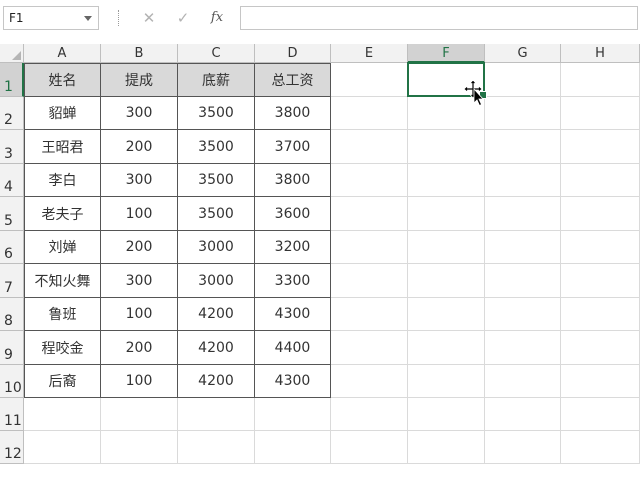 The height and width of the screenshot is (480, 640). Describe the element at coordinates (62, 214) in the screenshot. I see `table-cell: 老夫子` at that location.